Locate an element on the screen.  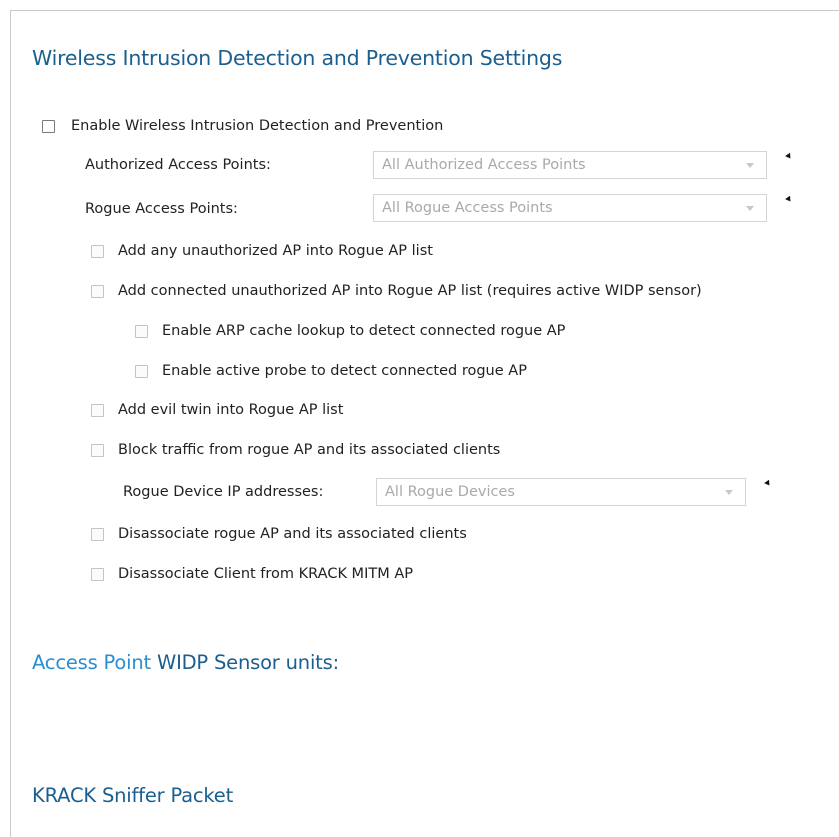
option-evil-twin-row: Add evil twin into Rogue AP list is located at coordinates (217, 410).